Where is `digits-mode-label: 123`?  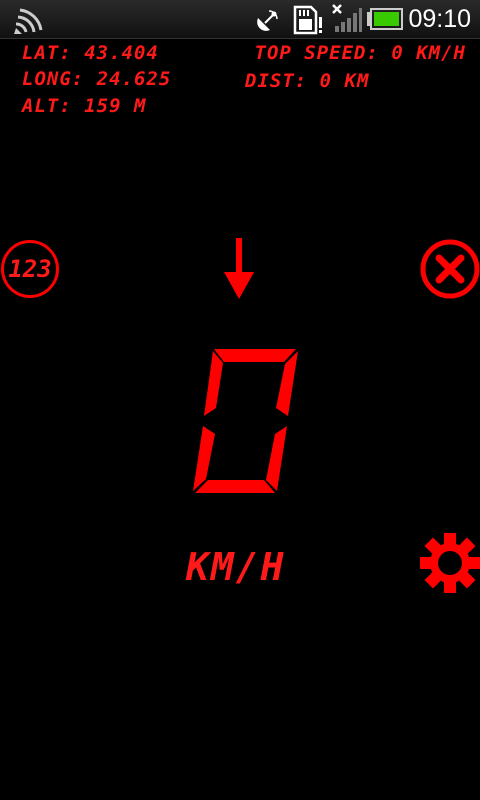 digits-mode-label: 123 is located at coordinates (30, 269).